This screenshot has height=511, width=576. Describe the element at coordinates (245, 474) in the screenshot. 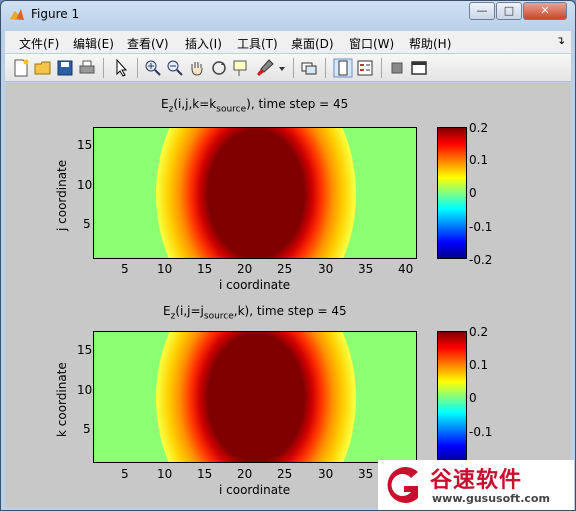

I see `plot2-xtick: 20` at that location.